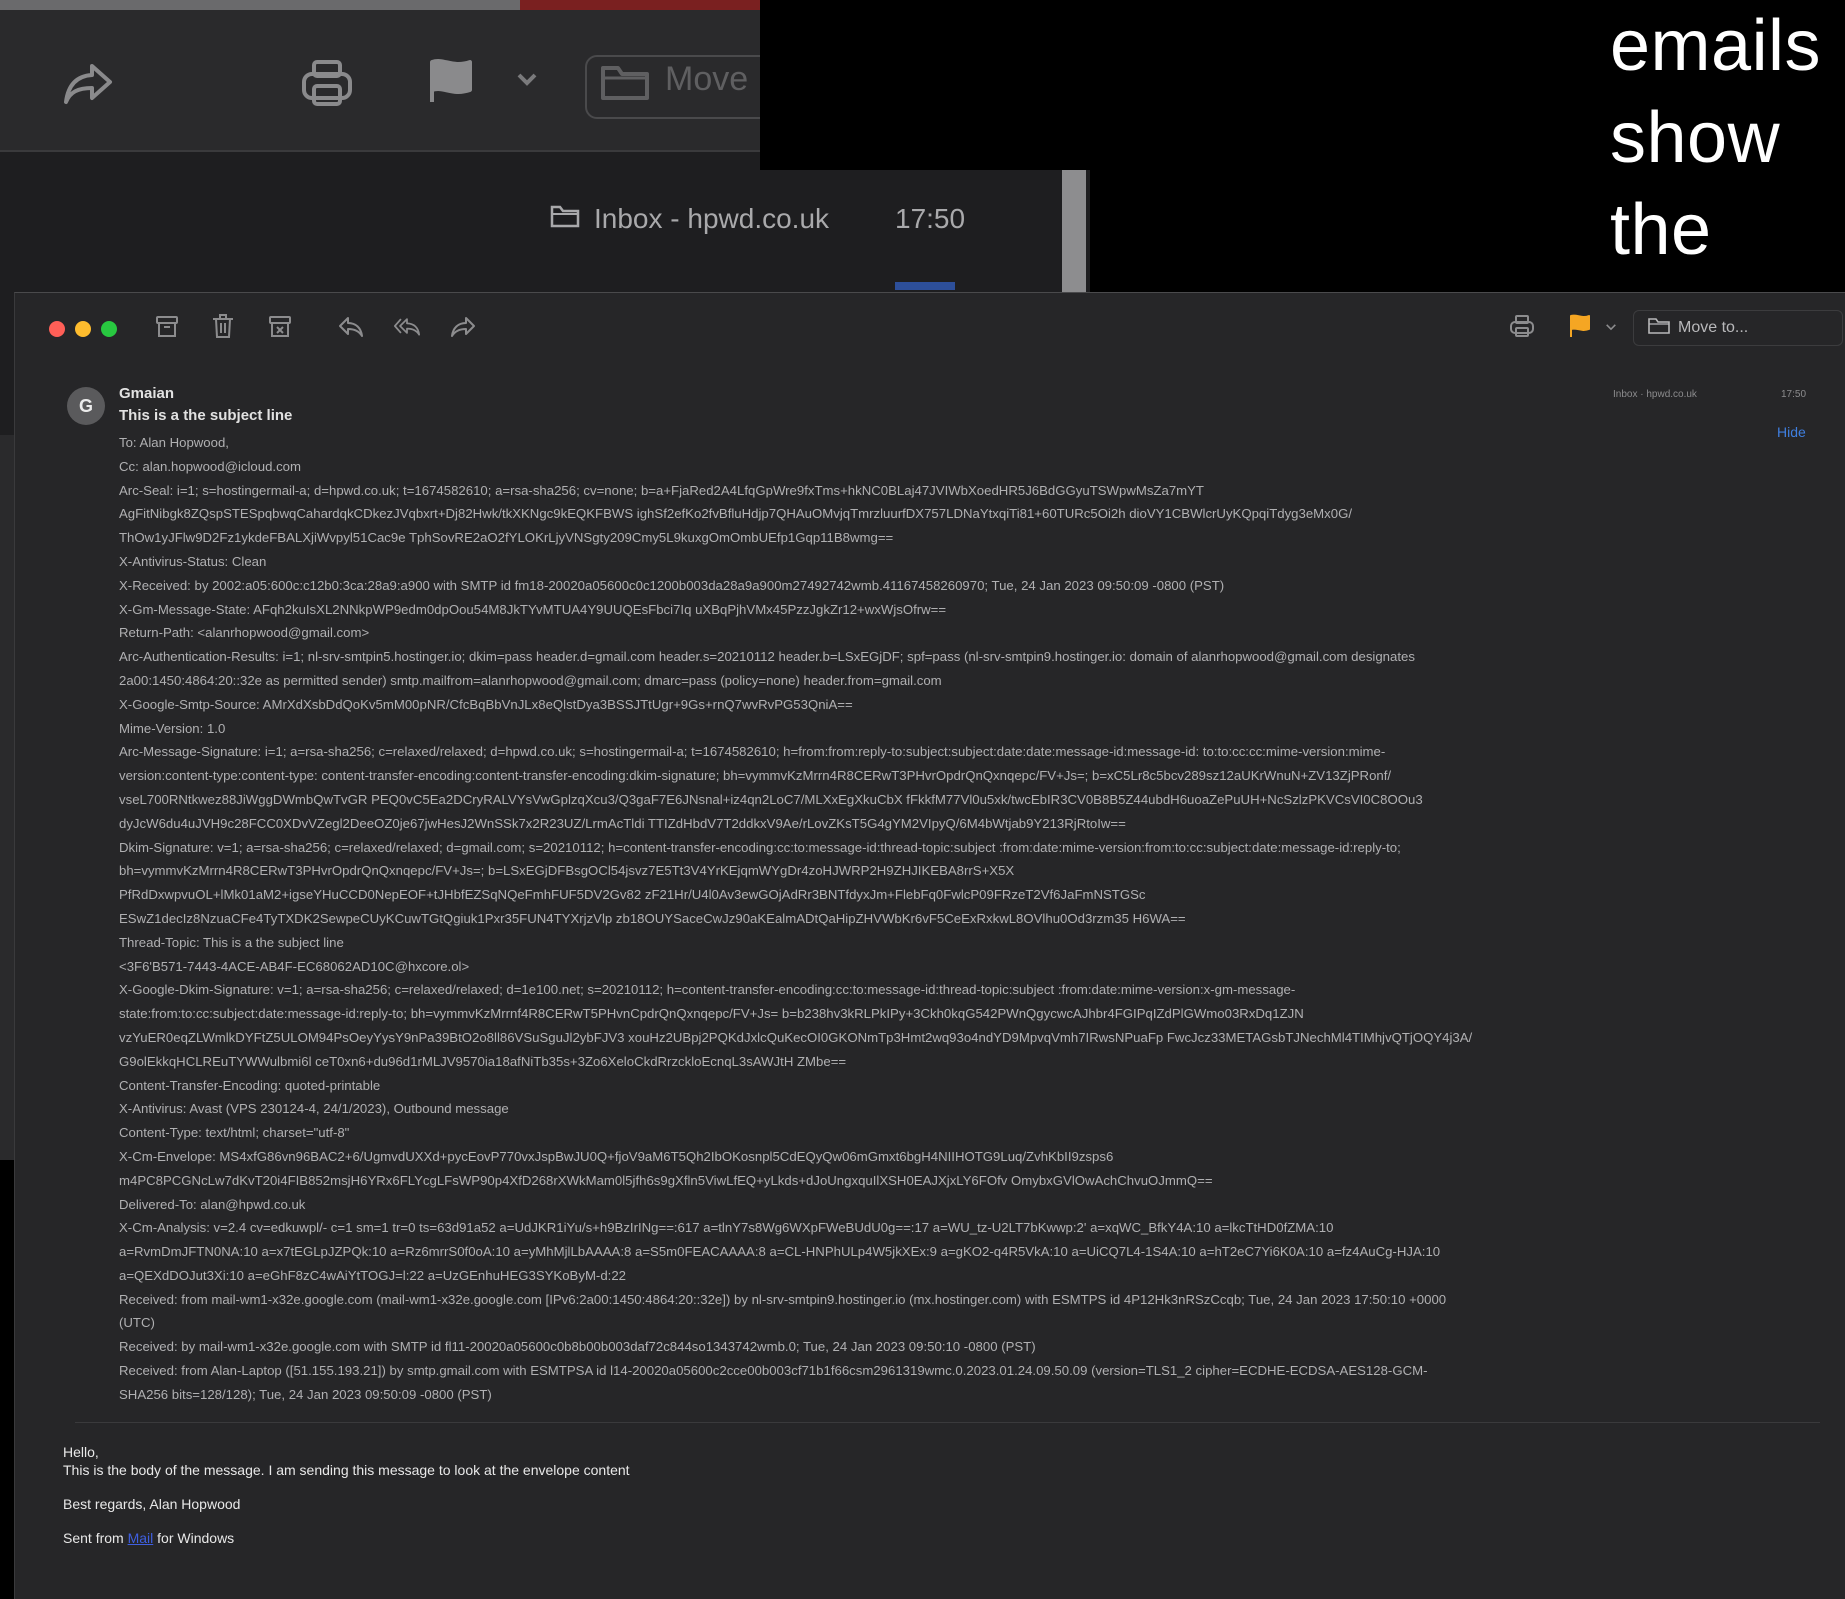  I want to click on subject-line: This is a the subject line, so click(206, 415).